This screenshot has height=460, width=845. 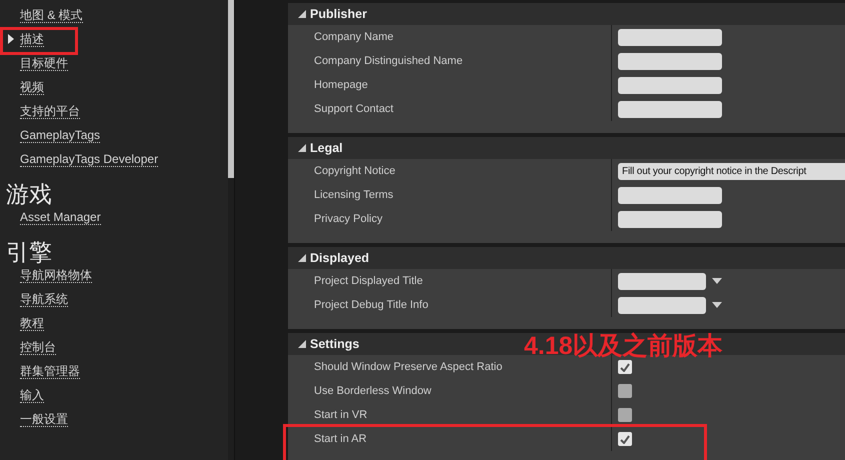 I want to click on sidebar-link: 教程, so click(x=32, y=323).